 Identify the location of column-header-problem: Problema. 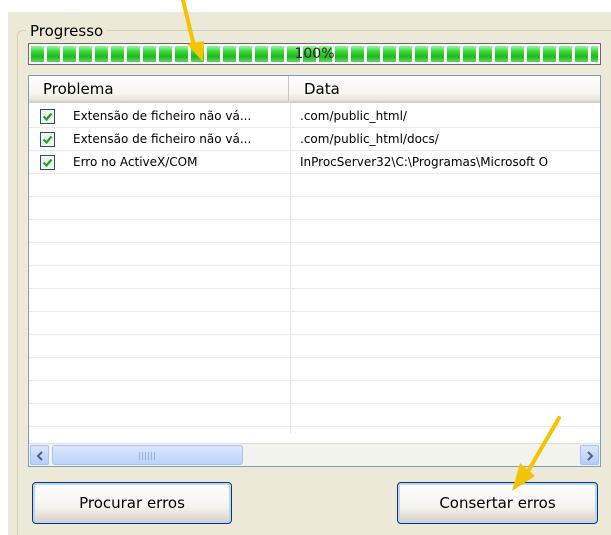
(159, 88).